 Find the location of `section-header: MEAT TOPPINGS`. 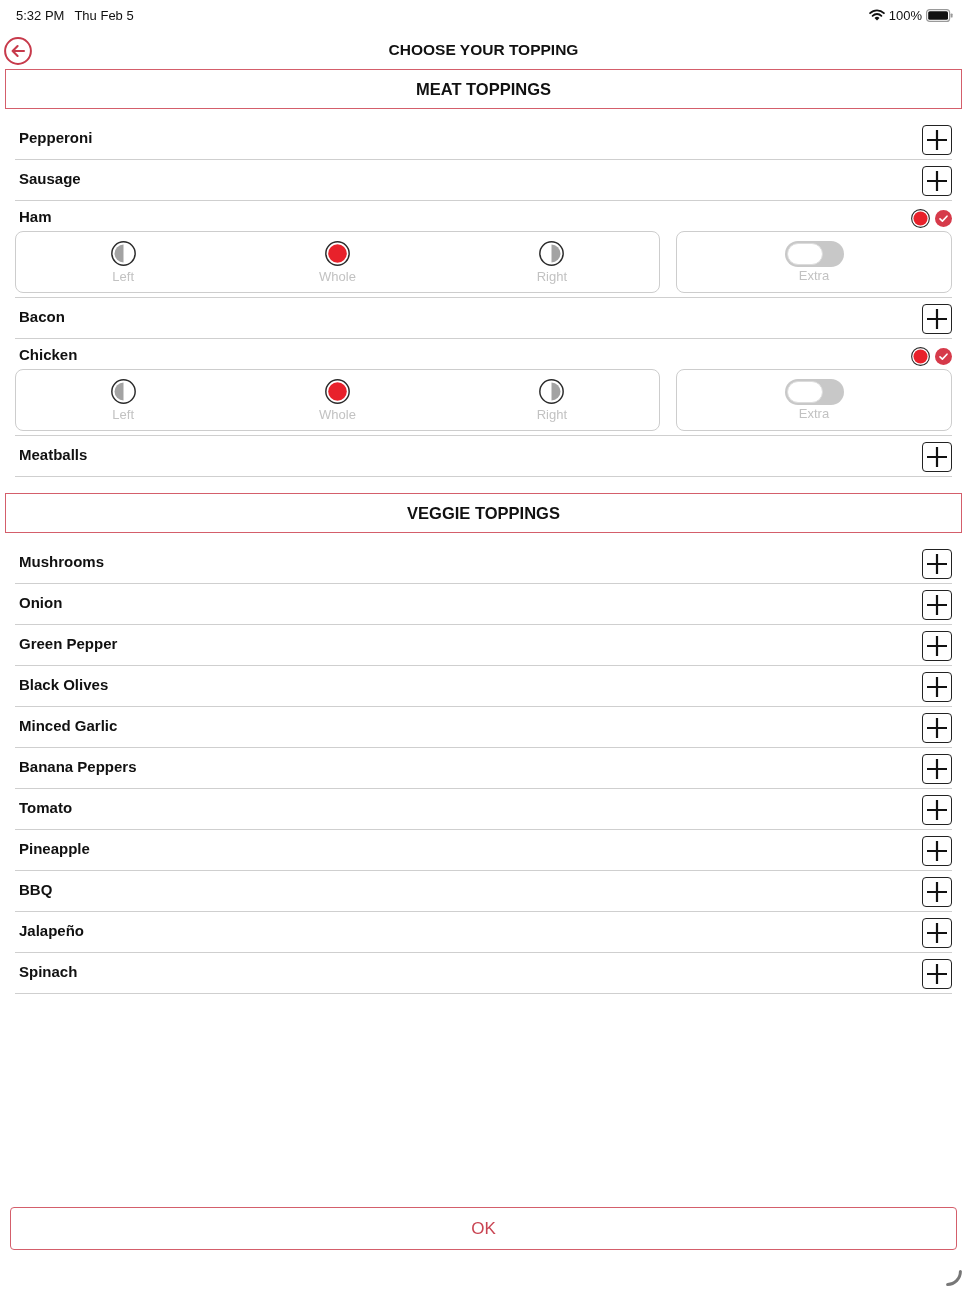

section-header: MEAT TOPPINGS is located at coordinates (483, 89).